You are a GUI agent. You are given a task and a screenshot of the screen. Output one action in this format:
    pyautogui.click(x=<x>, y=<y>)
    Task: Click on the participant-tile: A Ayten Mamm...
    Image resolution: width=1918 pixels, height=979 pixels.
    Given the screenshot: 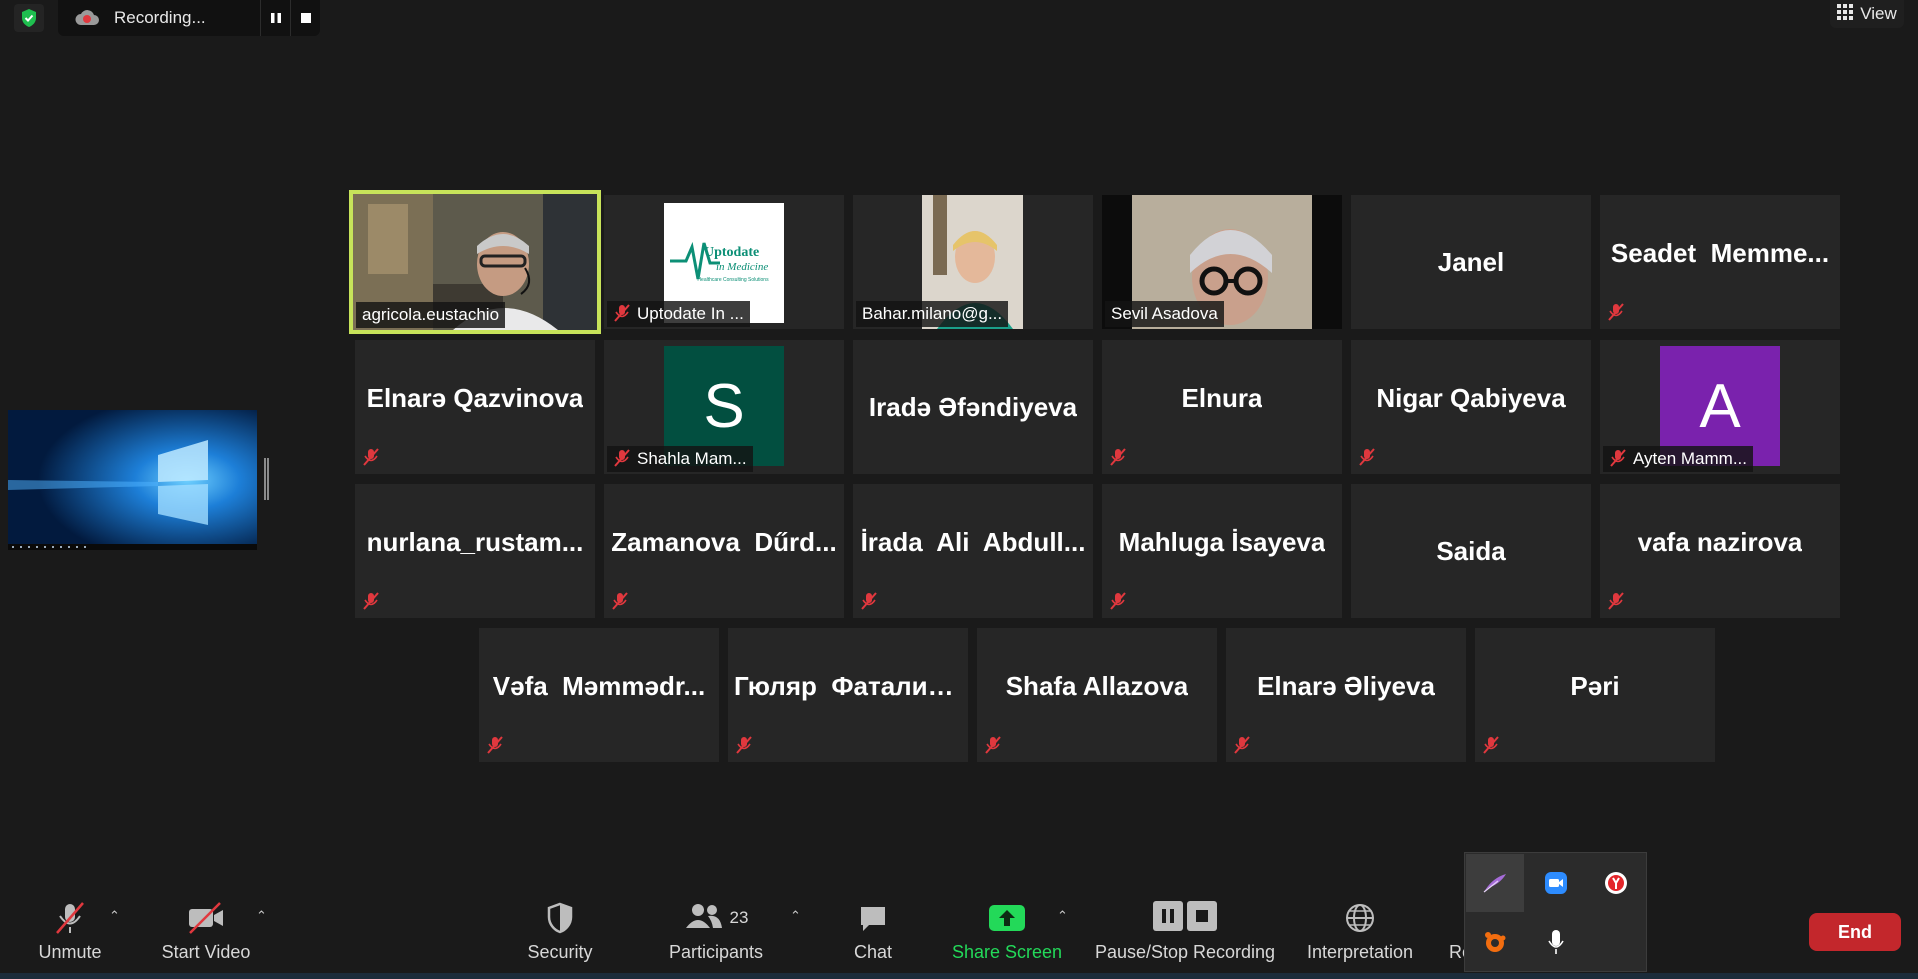 What is the action you would take?
    pyautogui.click(x=1720, y=407)
    